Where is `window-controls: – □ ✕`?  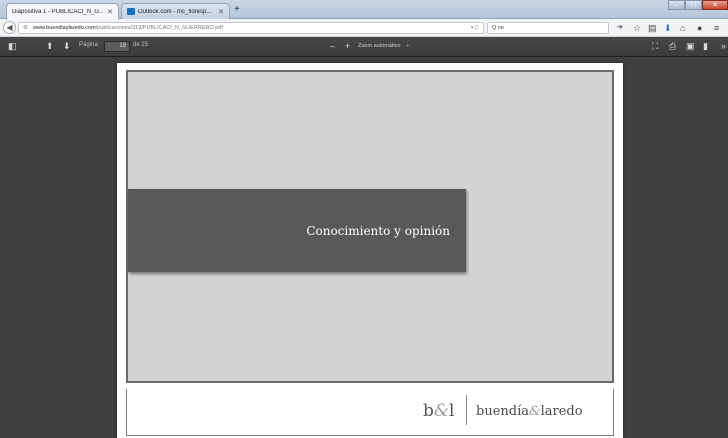
window-controls: – □ ✕ is located at coordinates (698, 5).